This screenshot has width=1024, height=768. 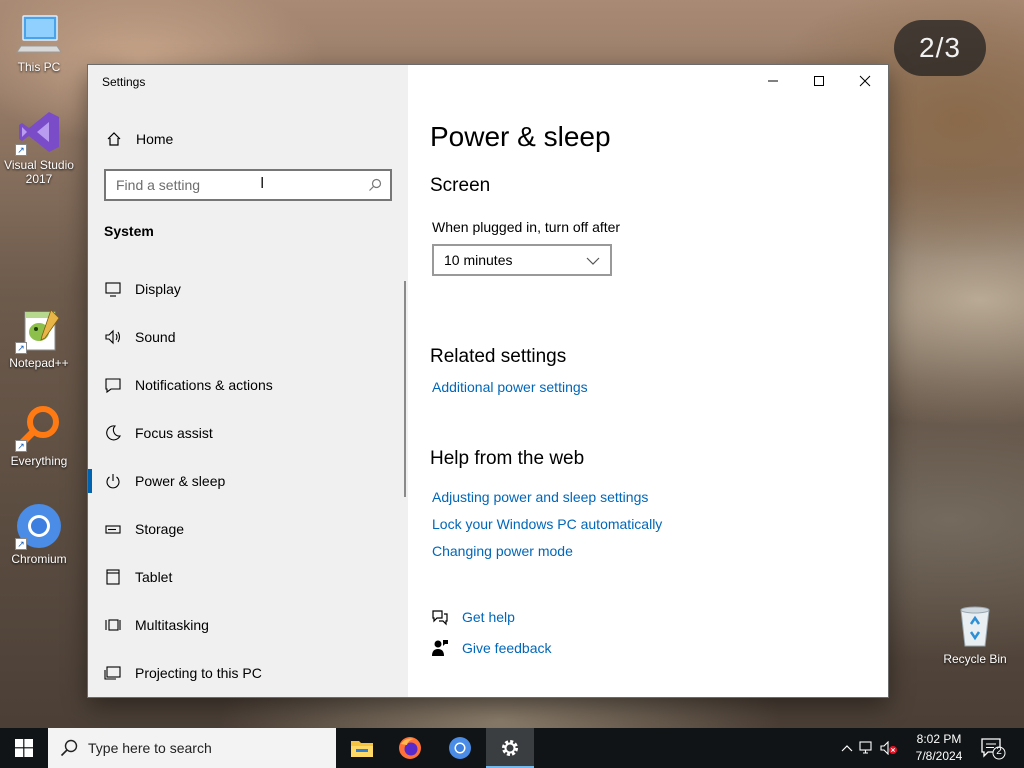 What do you see at coordinates (540, 497) in the screenshot?
I see `help-link-adjusting-power: Adjusting power and sleep settings` at bounding box center [540, 497].